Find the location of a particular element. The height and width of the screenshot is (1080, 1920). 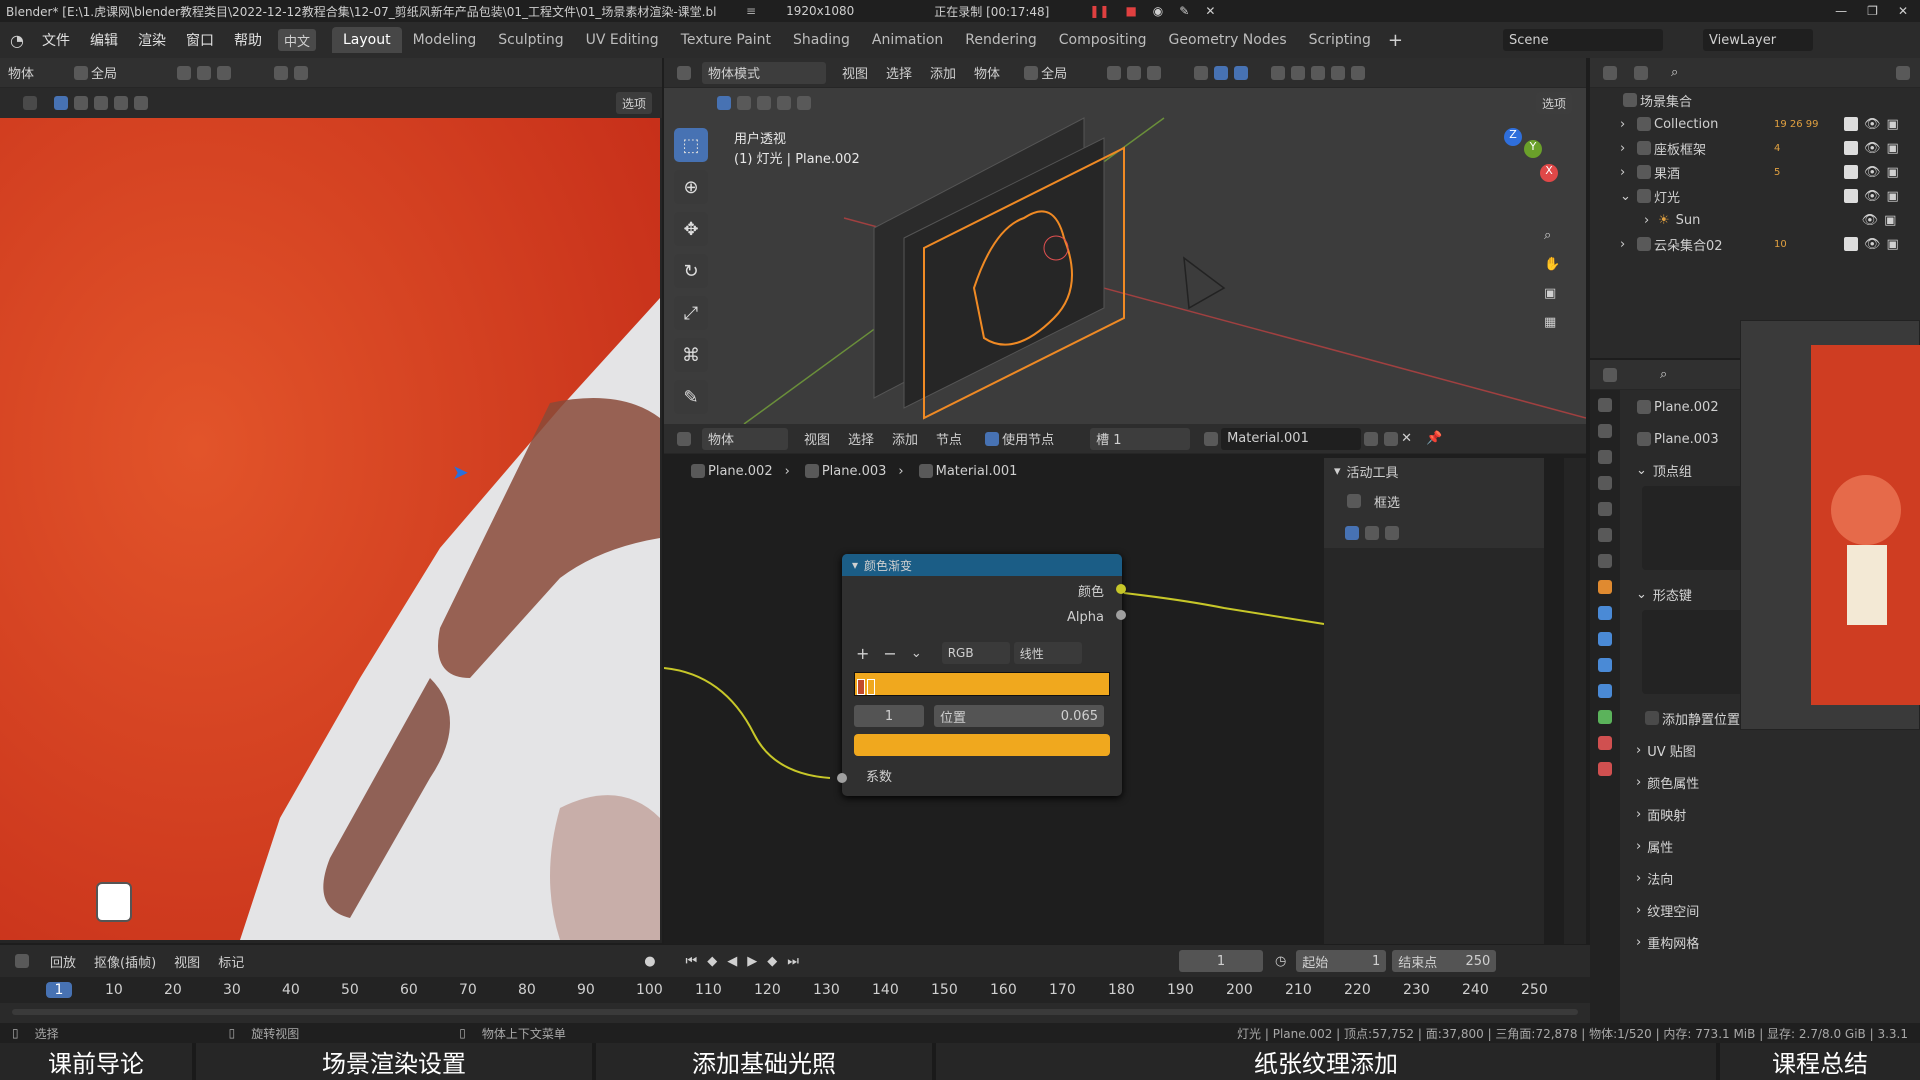

remove-stop-icon: − is located at coordinates (889, 653).